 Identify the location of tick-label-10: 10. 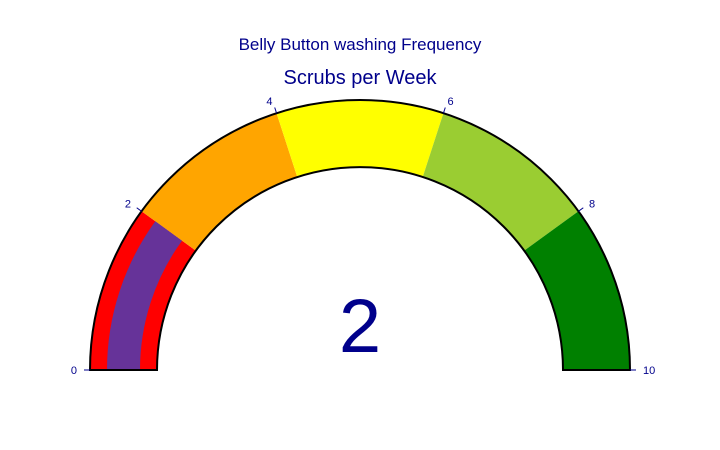
(649, 371).